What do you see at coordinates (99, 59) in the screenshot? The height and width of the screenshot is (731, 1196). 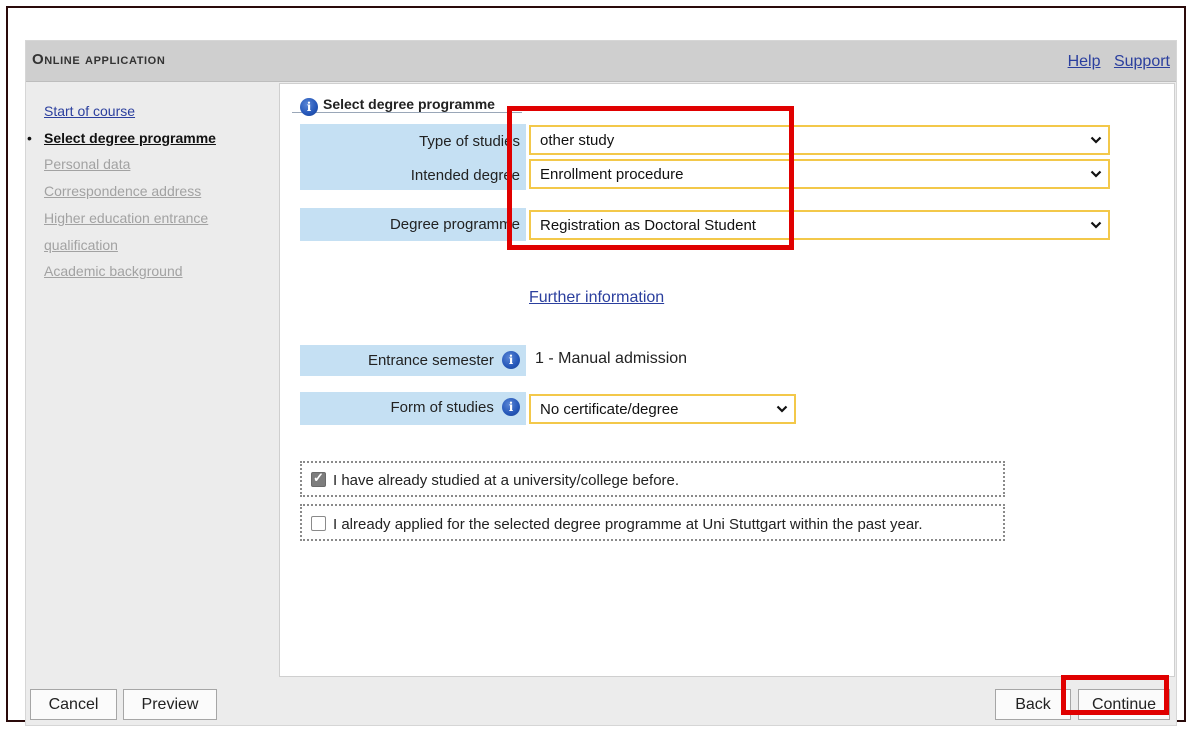 I see `page-title: Online application` at bounding box center [99, 59].